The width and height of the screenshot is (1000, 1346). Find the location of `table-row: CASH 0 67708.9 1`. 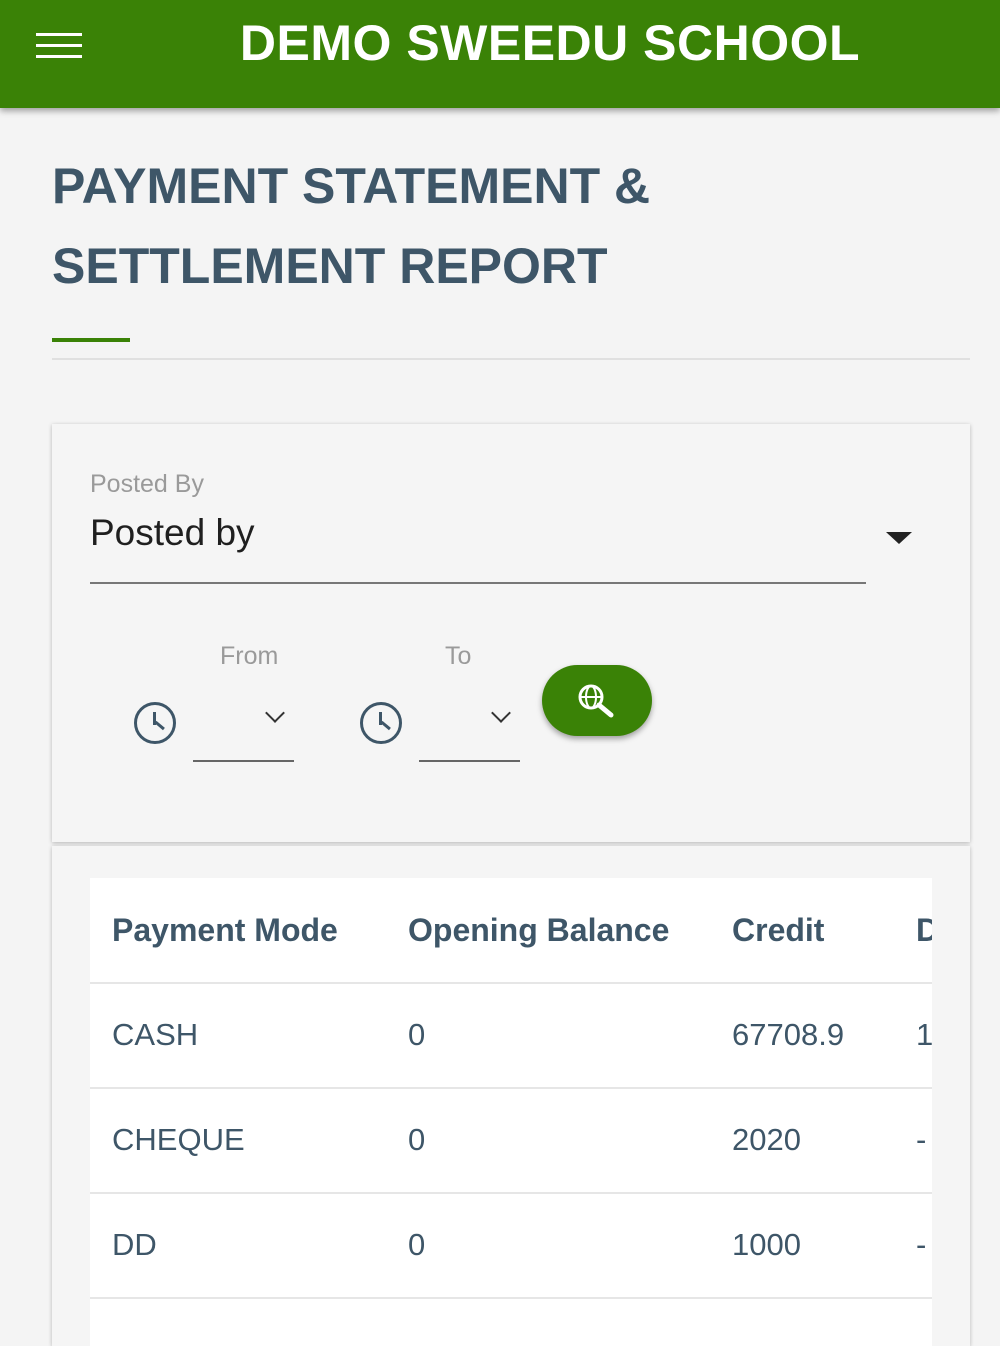

table-row: CASH 0 67708.9 1 is located at coordinates (511, 1036).